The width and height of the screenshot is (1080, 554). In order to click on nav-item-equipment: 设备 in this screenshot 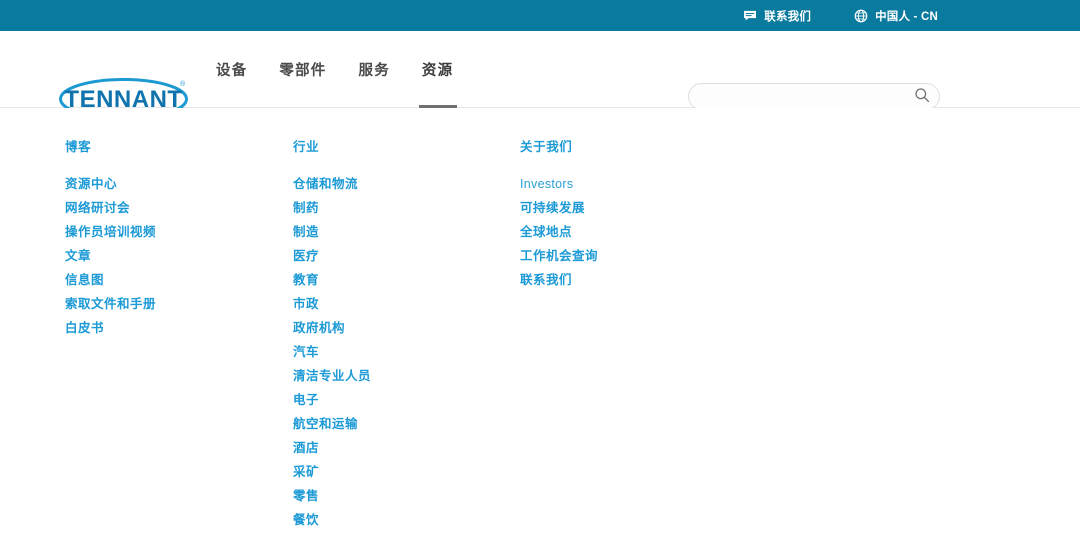, I will do `click(239, 69)`.